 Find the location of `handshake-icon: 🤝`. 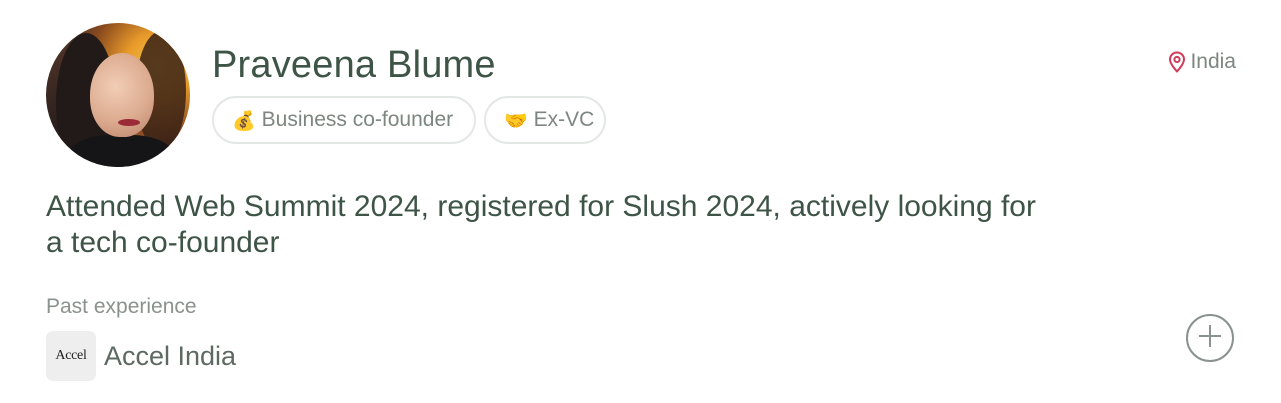

handshake-icon: 🤝 is located at coordinates (516, 120).